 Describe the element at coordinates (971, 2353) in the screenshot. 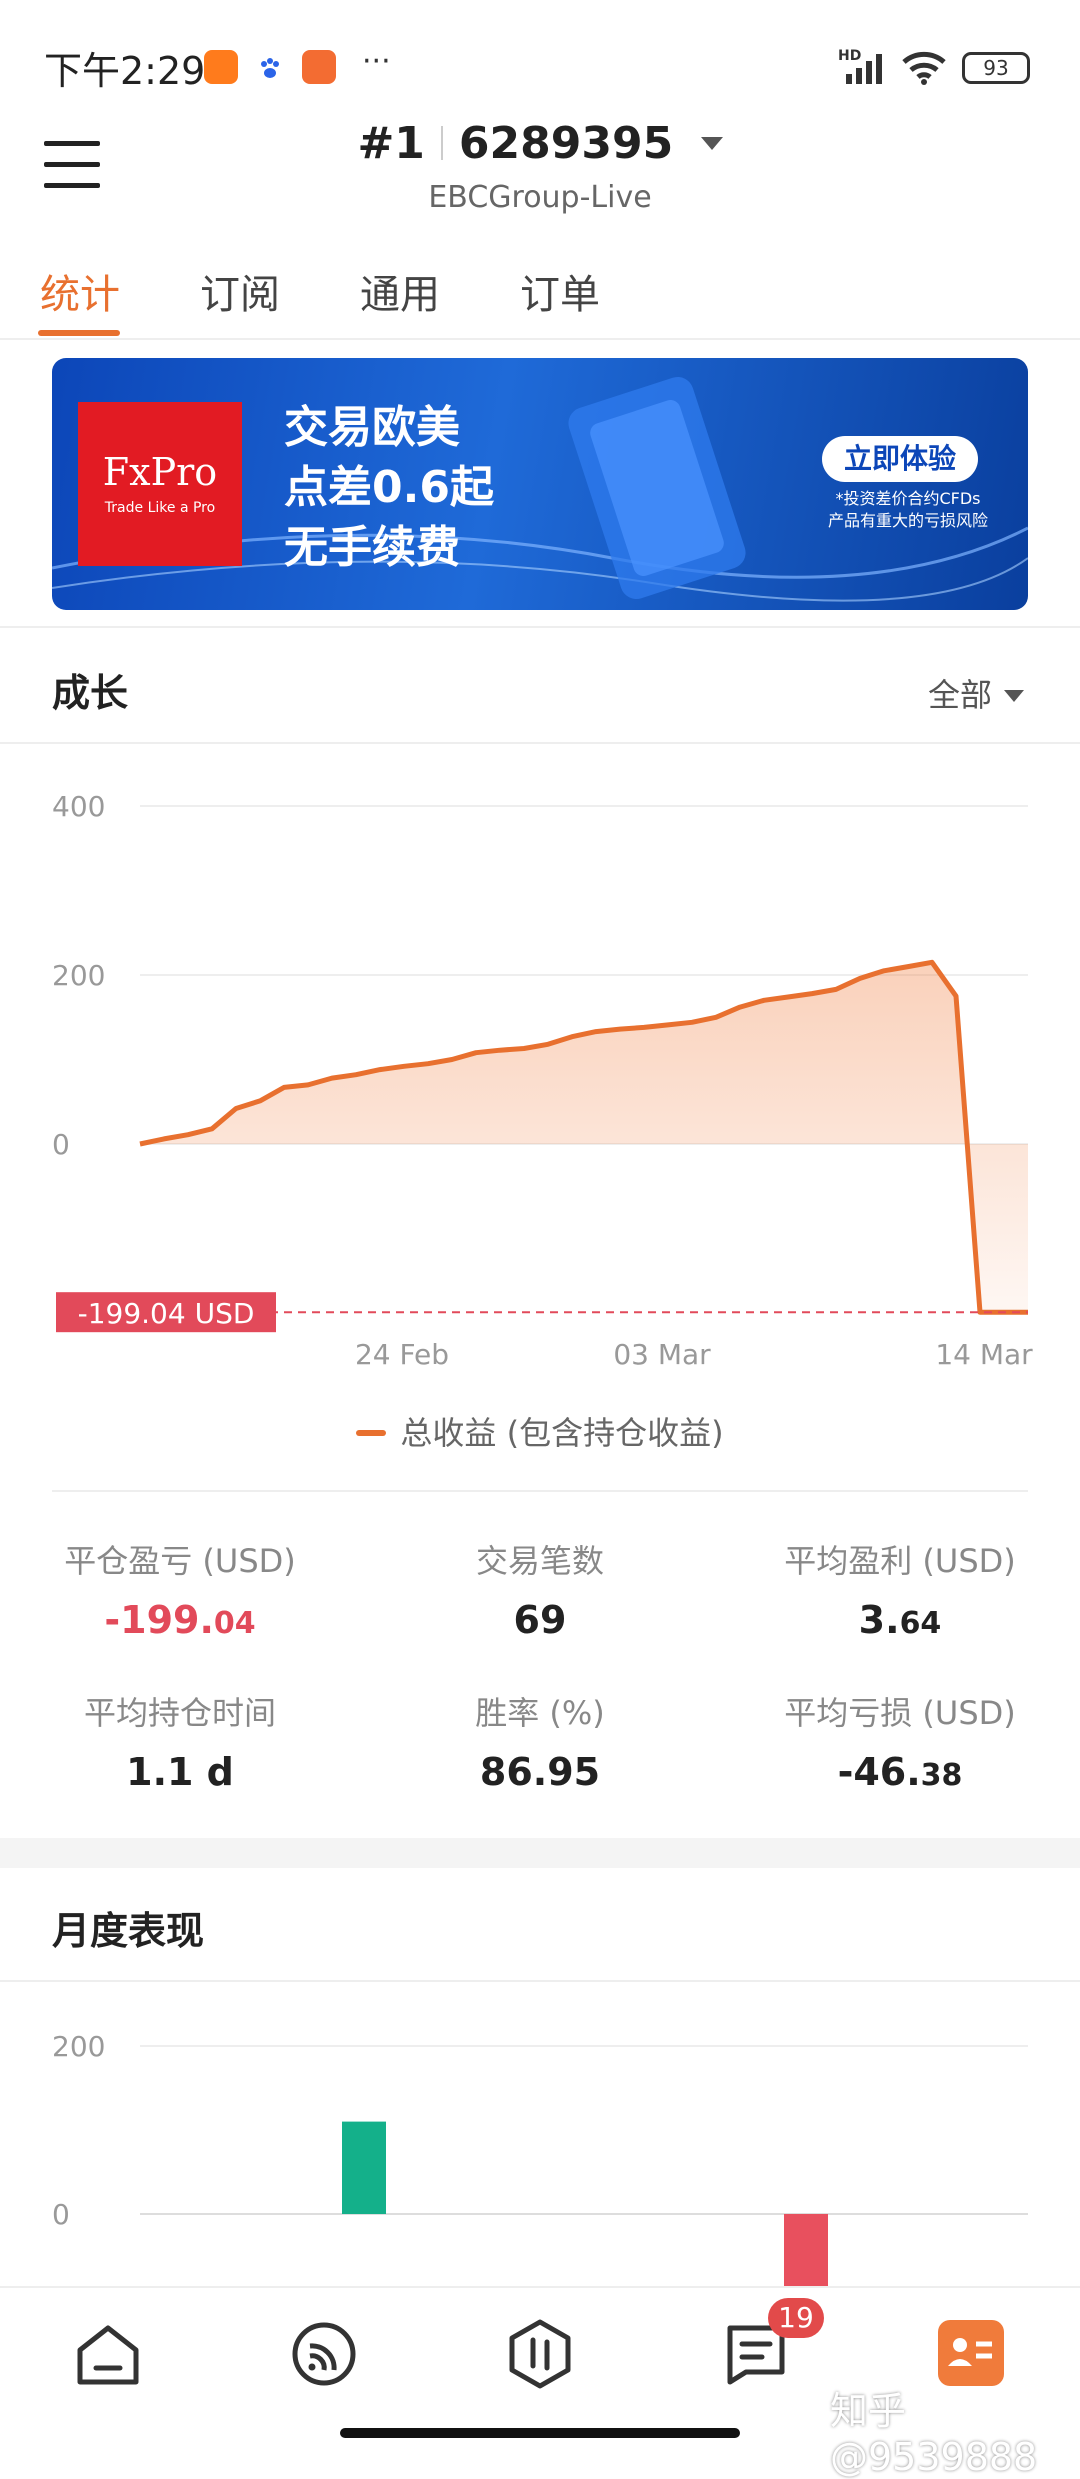

I see `profile-icon` at that location.